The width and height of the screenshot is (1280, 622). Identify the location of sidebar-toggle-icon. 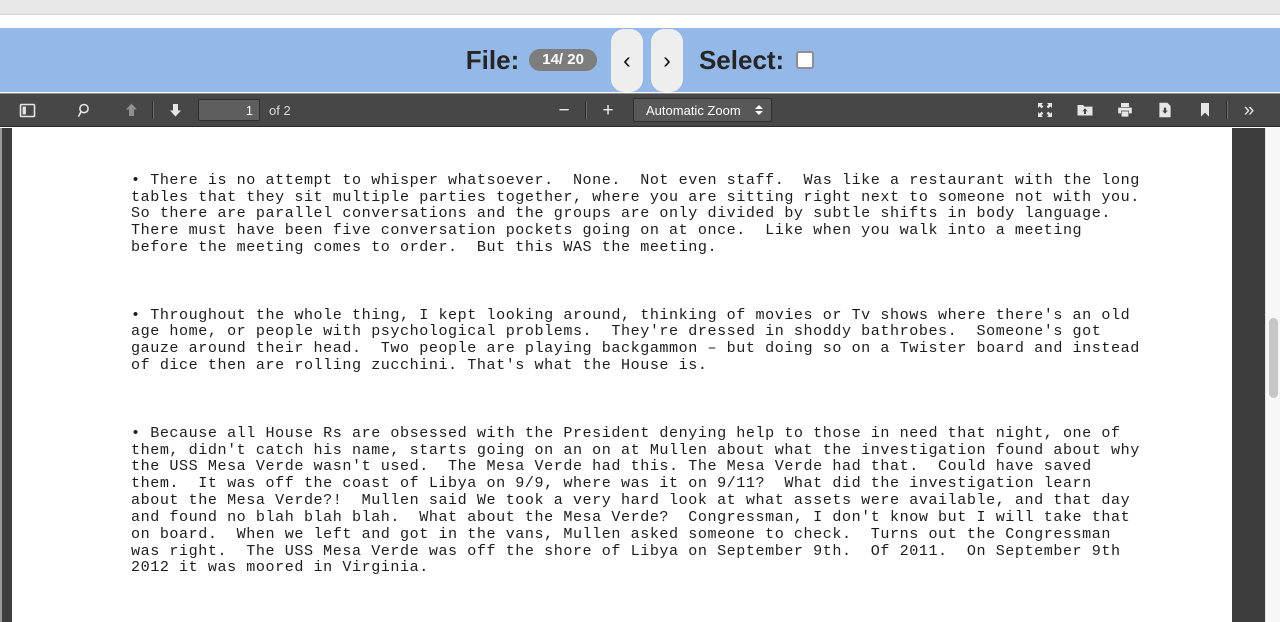
(27, 110).